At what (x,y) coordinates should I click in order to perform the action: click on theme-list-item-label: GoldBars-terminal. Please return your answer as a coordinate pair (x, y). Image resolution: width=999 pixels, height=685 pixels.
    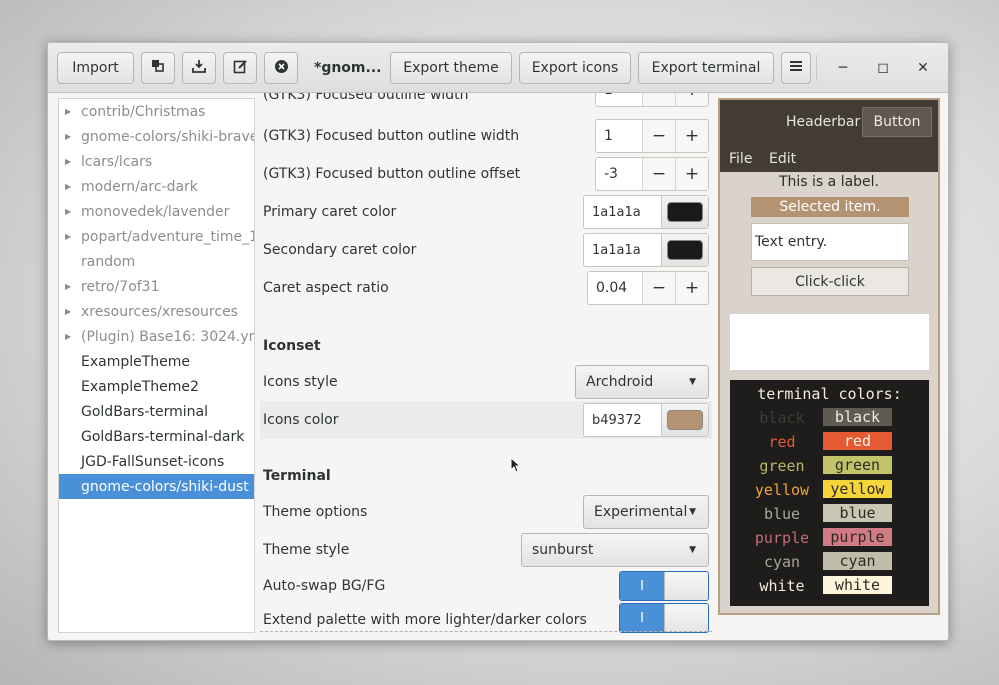
    Looking at the image, I should click on (144, 411).